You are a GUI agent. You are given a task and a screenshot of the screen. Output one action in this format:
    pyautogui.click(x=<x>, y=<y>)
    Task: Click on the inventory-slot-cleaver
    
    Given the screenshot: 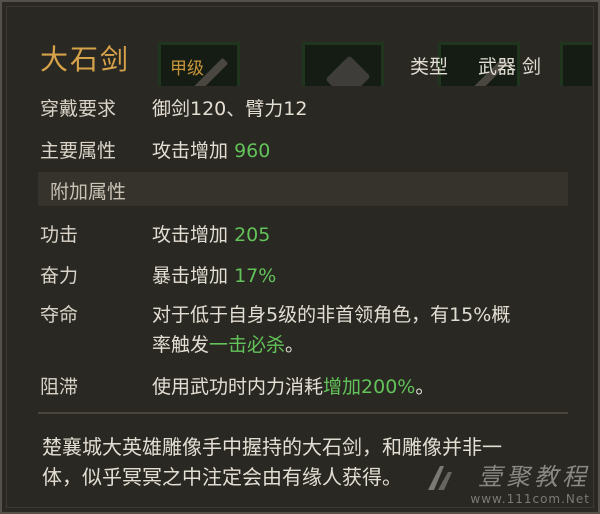 What is the action you would take?
    pyautogui.click(x=343, y=64)
    